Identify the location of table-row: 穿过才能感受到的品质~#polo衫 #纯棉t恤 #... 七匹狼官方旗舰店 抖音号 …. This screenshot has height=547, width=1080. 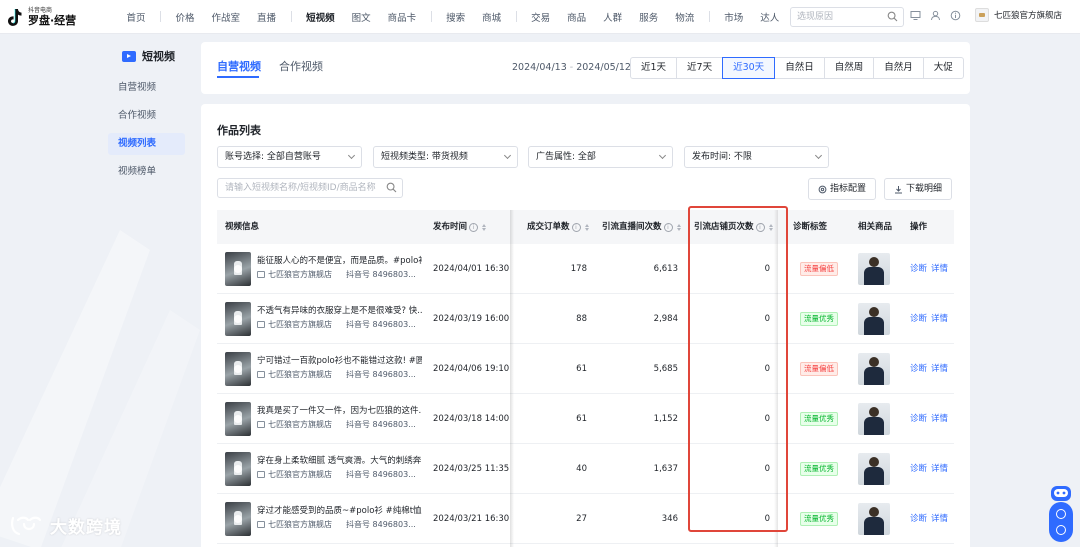
(585, 519).